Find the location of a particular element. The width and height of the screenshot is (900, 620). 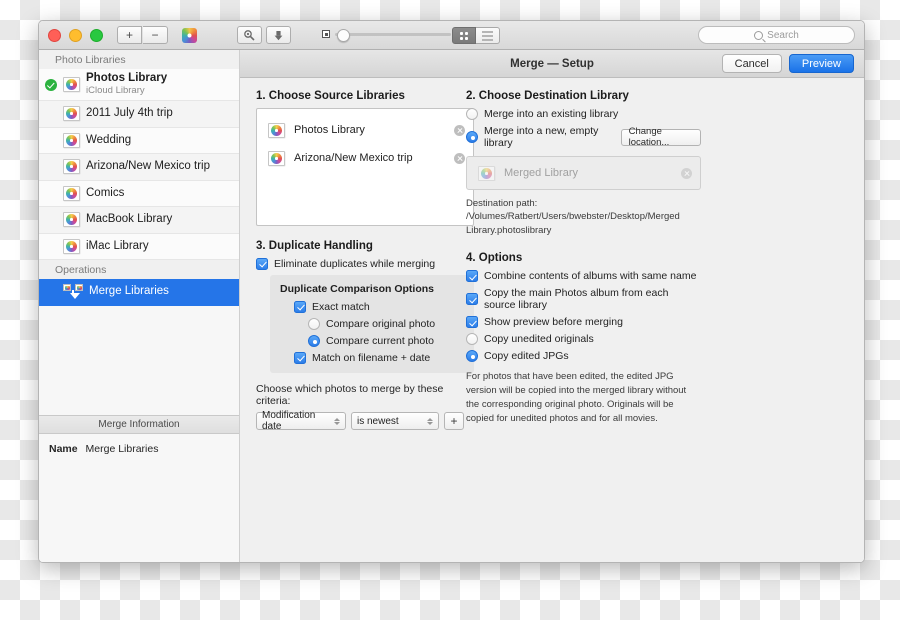

photos-icon is located at coordinates (189, 35).